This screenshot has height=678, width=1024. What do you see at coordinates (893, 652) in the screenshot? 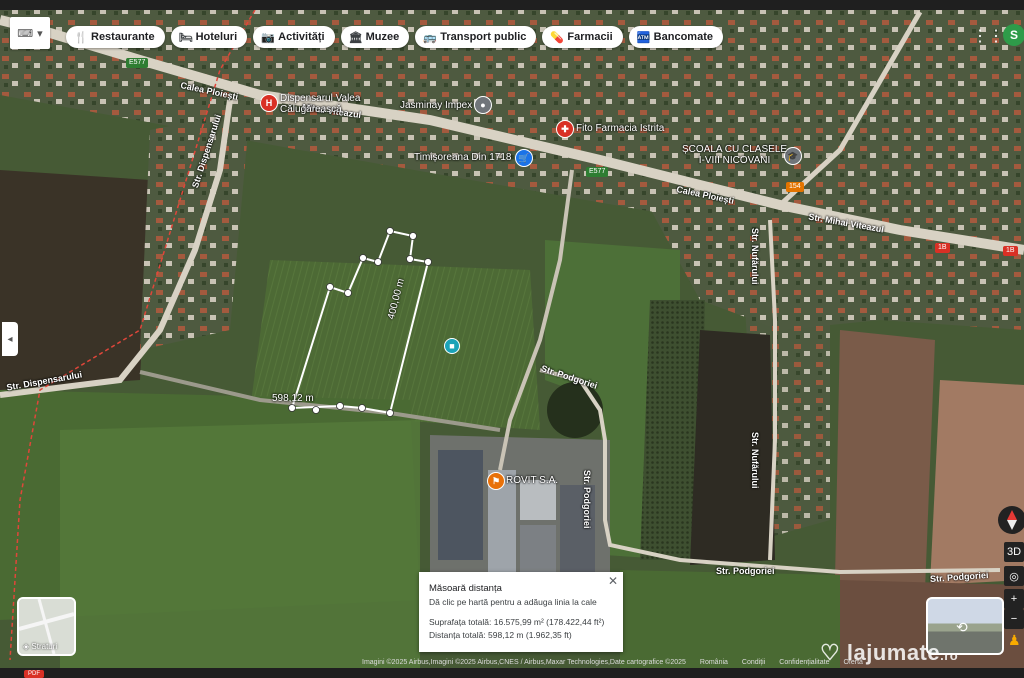
I see `watermark-brand: lajumate` at bounding box center [893, 652].